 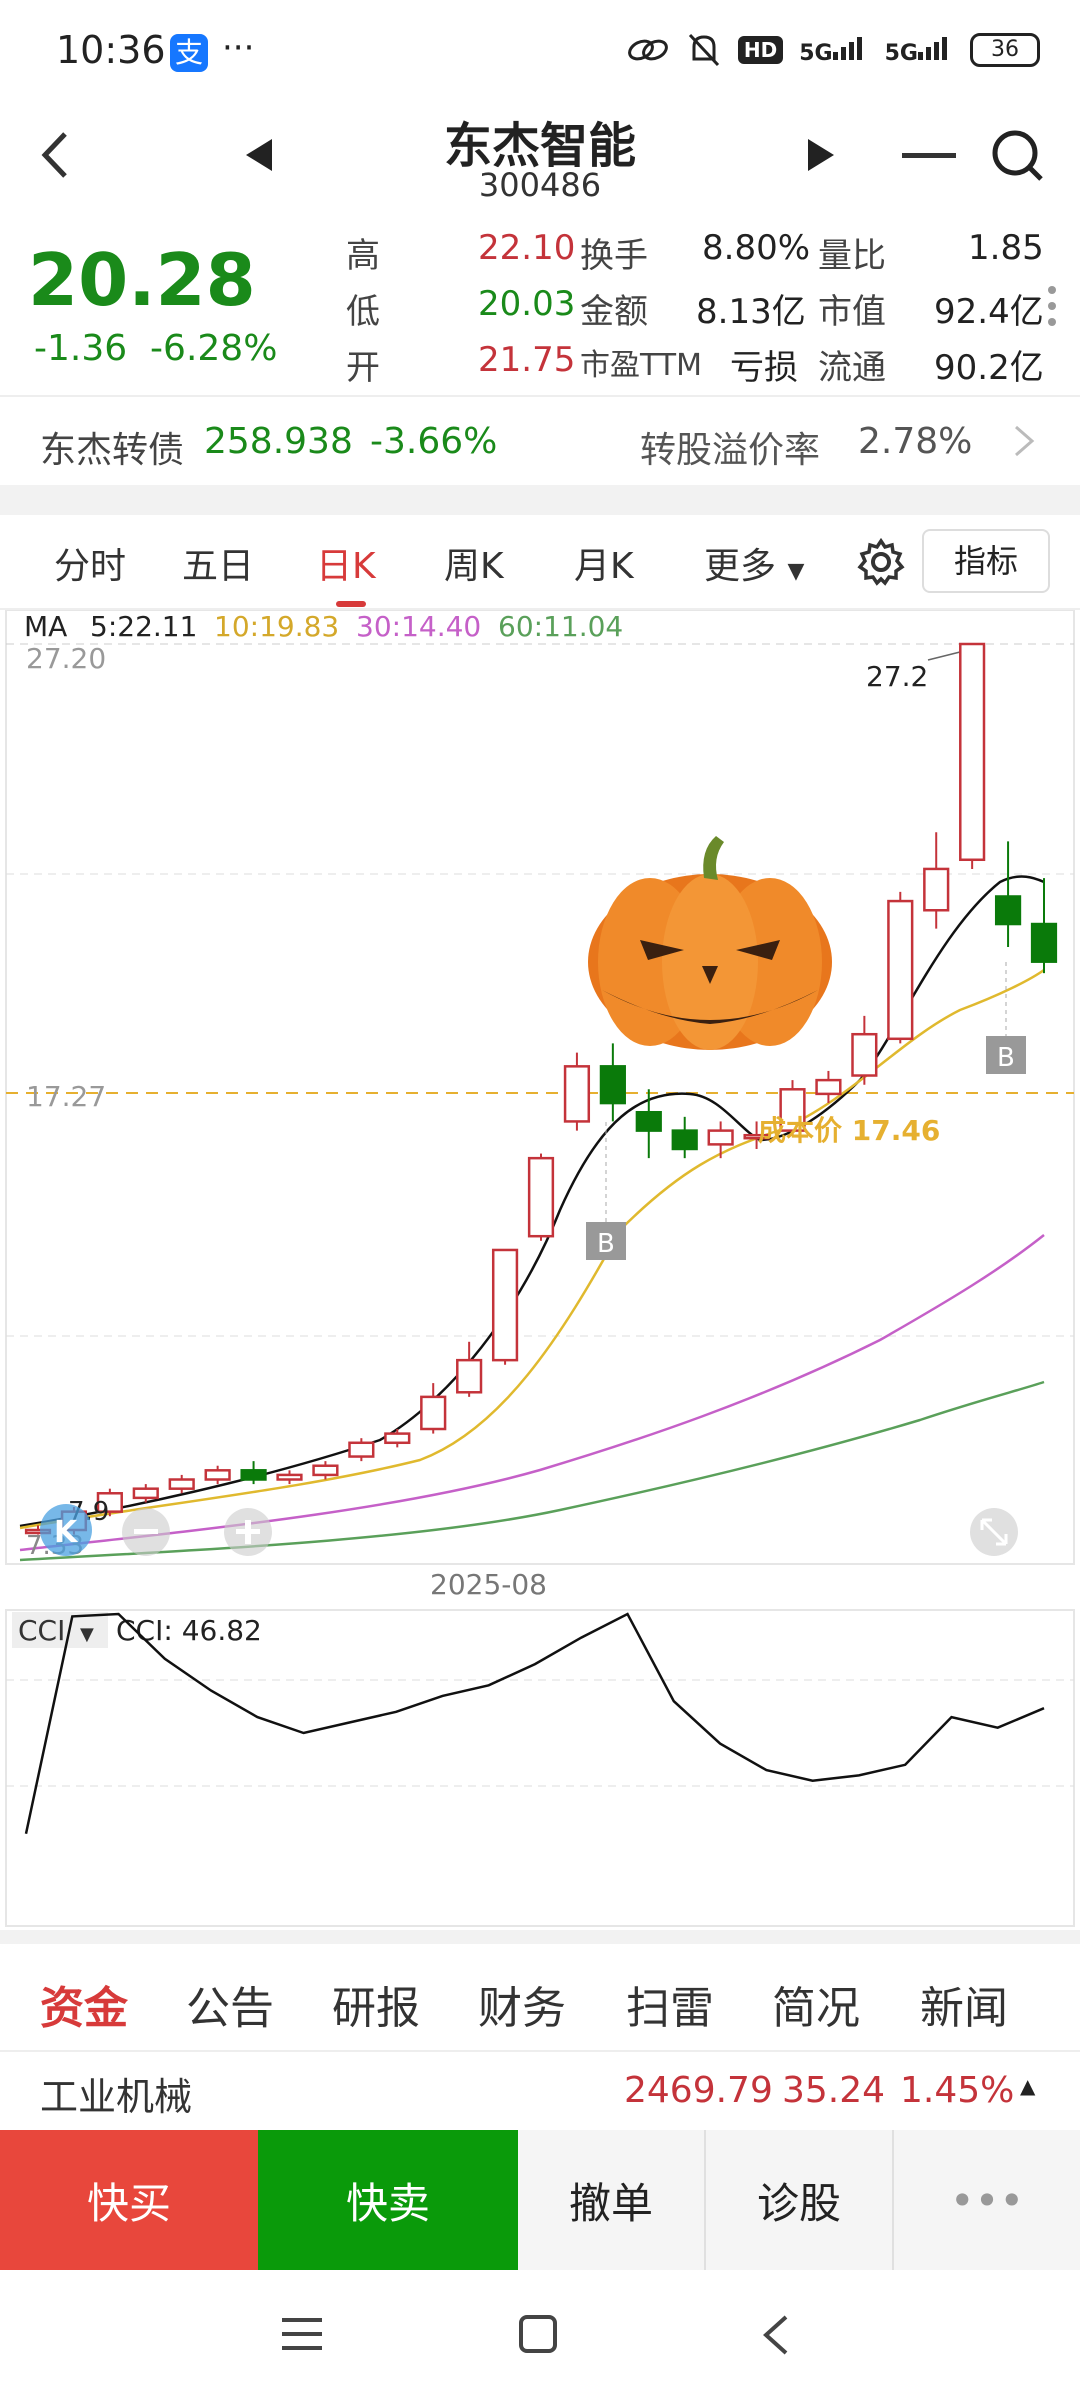 I want to click on minimize-button, so click(x=929, y=155).